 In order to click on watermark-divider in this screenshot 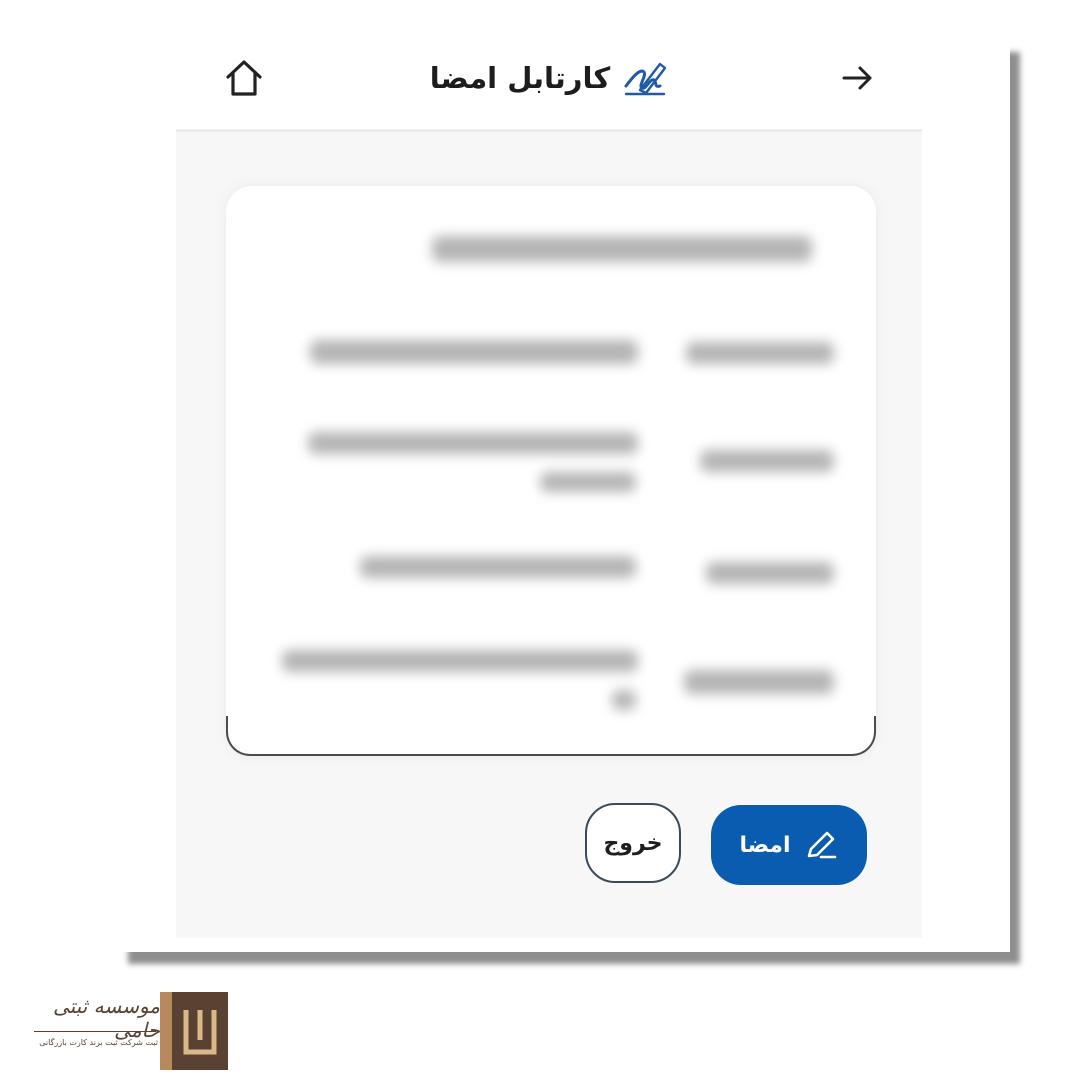, I will do `click(95, 1031)`.